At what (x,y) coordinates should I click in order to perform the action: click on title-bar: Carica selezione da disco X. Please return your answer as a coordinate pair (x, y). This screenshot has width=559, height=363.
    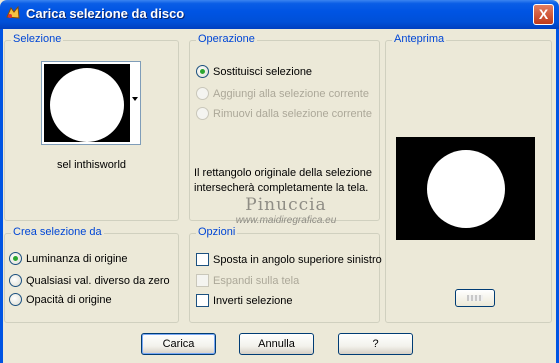
    Looking at the image, I should click on (279, 14).